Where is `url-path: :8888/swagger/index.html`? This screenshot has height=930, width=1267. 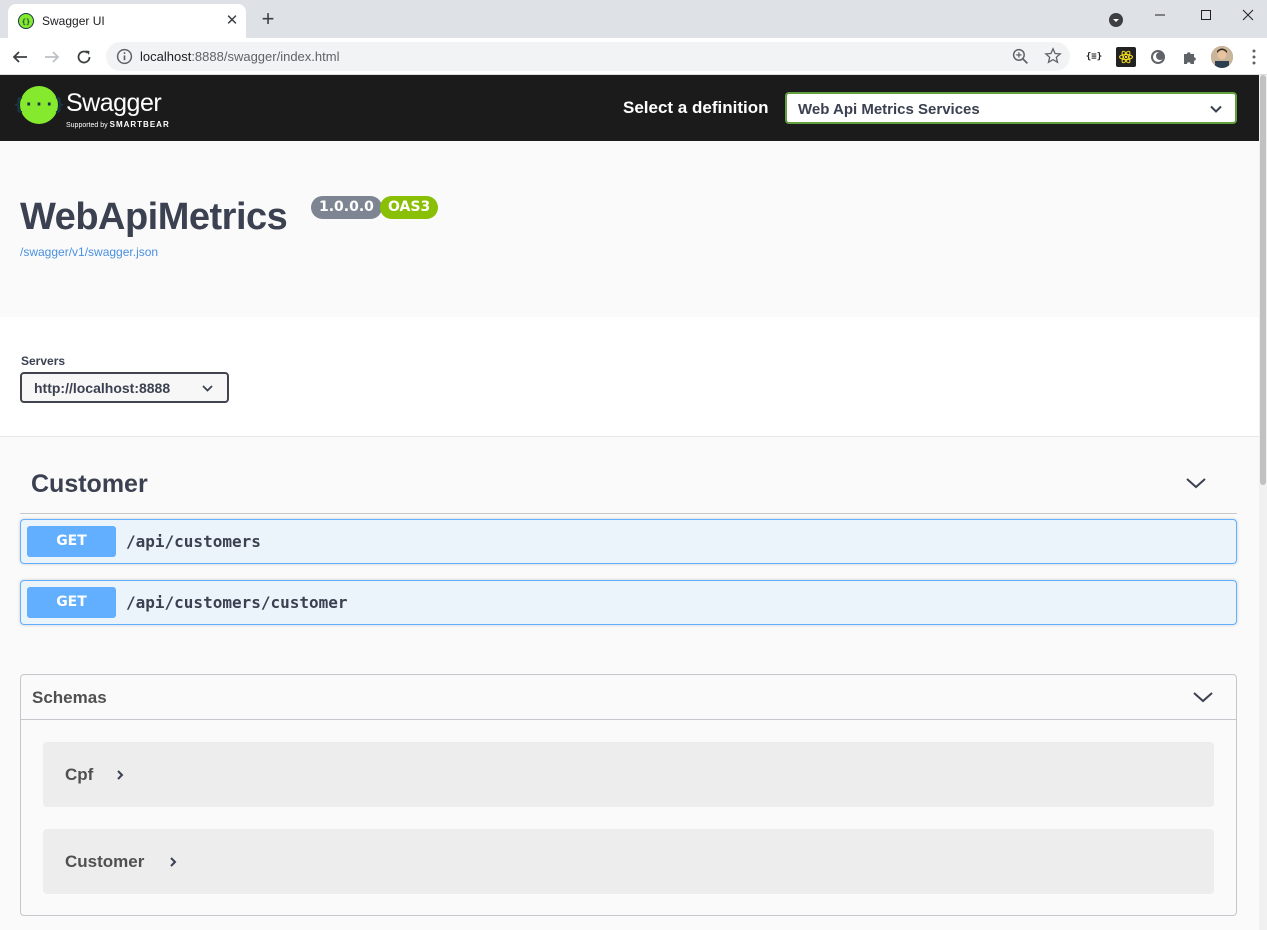
url-path: :8888/swagger/index.html is located at coordinates (265, 56).